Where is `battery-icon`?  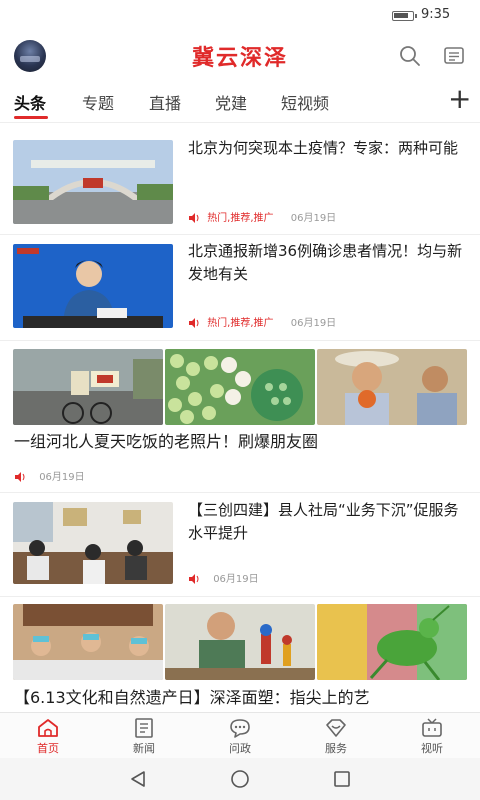
battery-icon is located at coordinates (404, 16).